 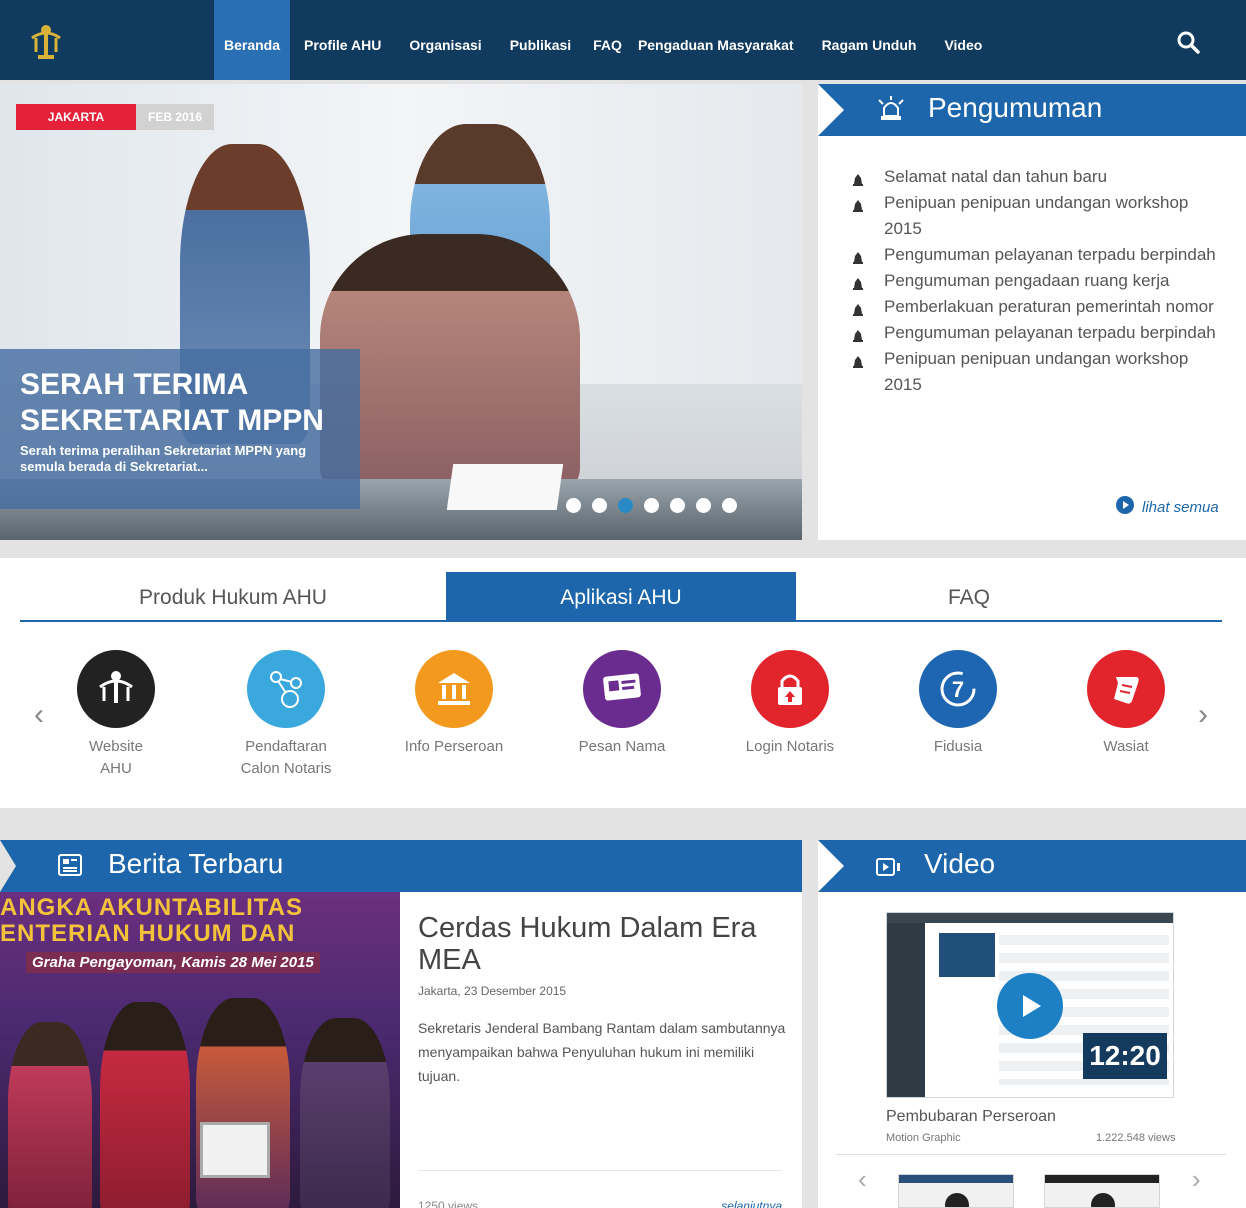 What do you see at coordinates (923, 1138) in the screenshot?
I see `video-category: Motion Graphic` at bounding box center [923, 1138].